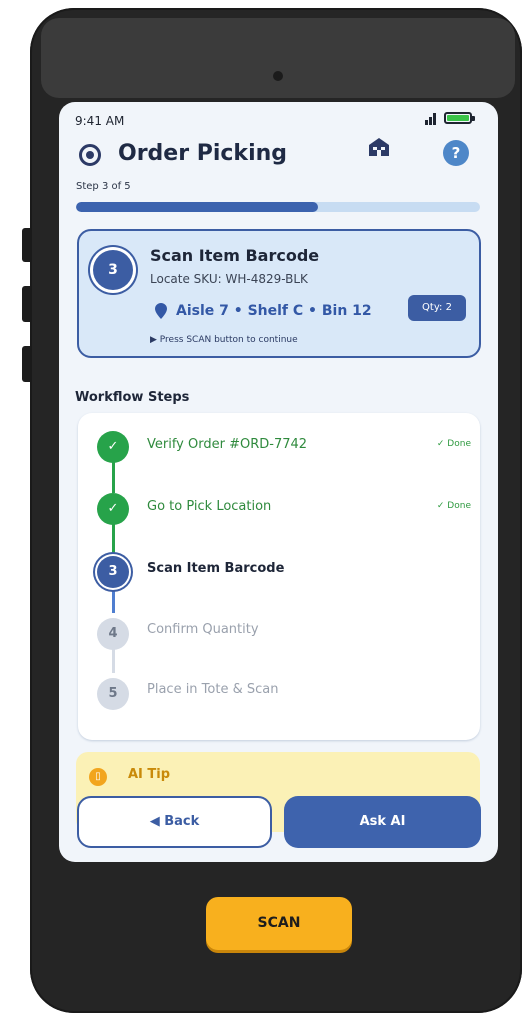 The image size is (526, 1013). I want to click on step-label: Scan Item Barcode, so click(216, 568).